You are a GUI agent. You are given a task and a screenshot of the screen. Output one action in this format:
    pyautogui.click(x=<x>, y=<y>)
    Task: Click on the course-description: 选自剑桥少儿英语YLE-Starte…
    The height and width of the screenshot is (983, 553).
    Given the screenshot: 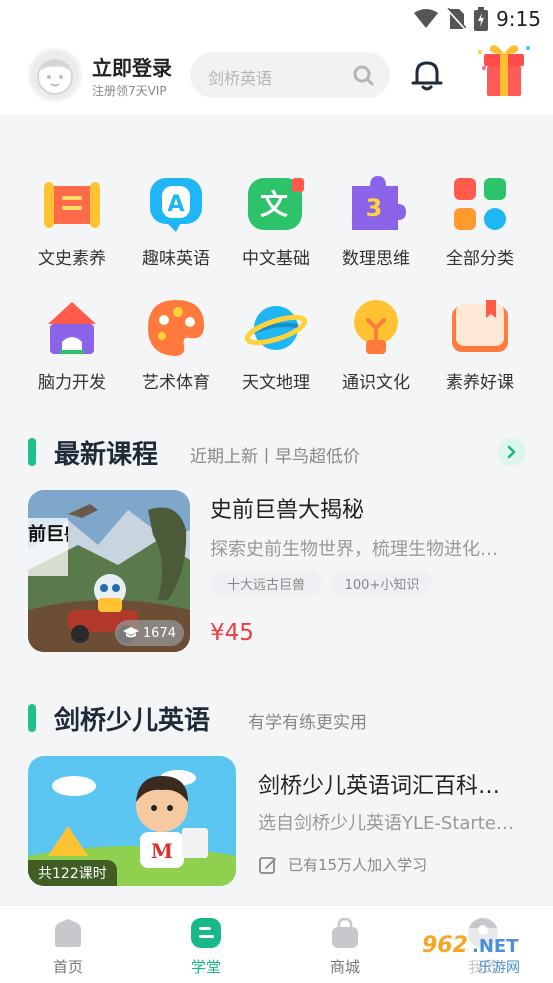 What is the action you would take?
    pyautogui.click(x=386, y=823)
    